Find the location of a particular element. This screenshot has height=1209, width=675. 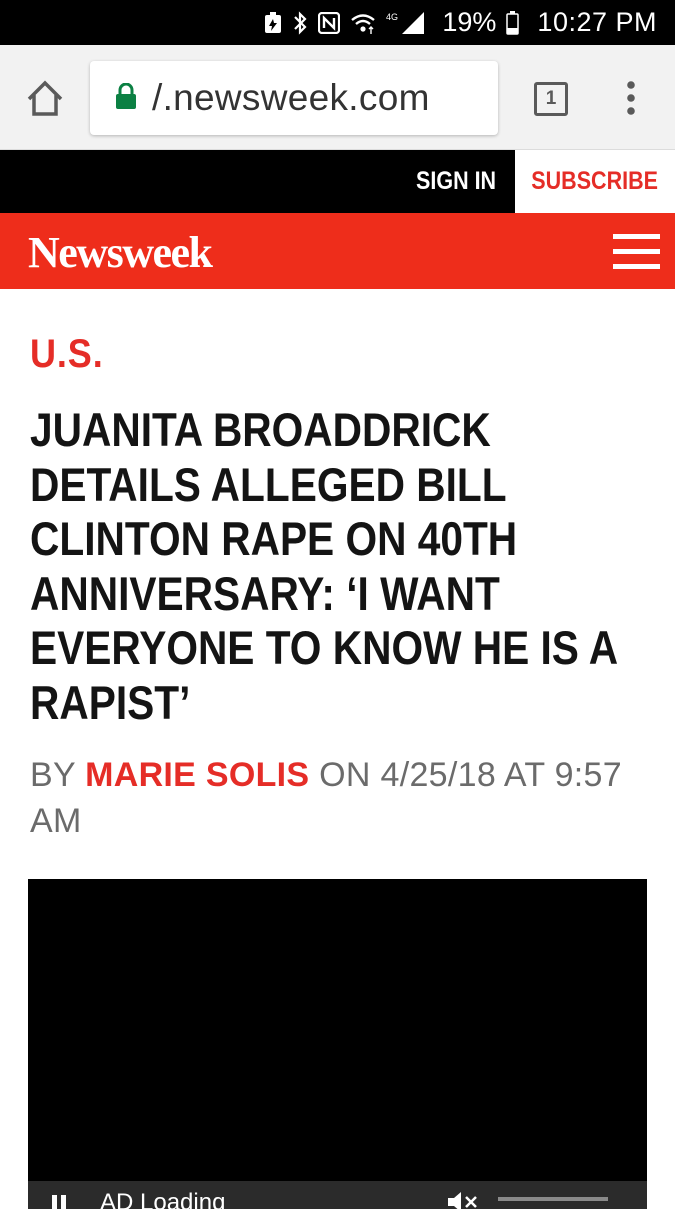

status-bar: 4G 19% 10:27 PM is located at coordinates (337, 22).